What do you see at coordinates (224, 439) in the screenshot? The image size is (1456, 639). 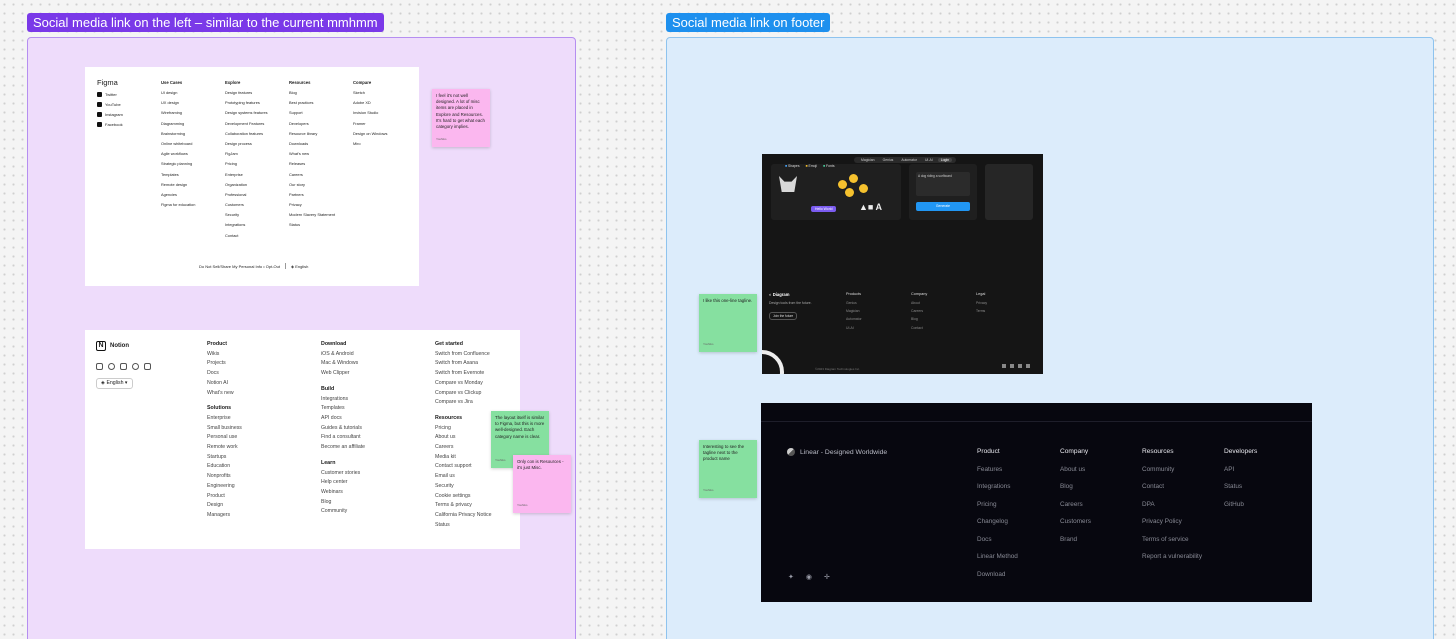 I see `footer-link: Personal use` at bounding box center [224, 439].